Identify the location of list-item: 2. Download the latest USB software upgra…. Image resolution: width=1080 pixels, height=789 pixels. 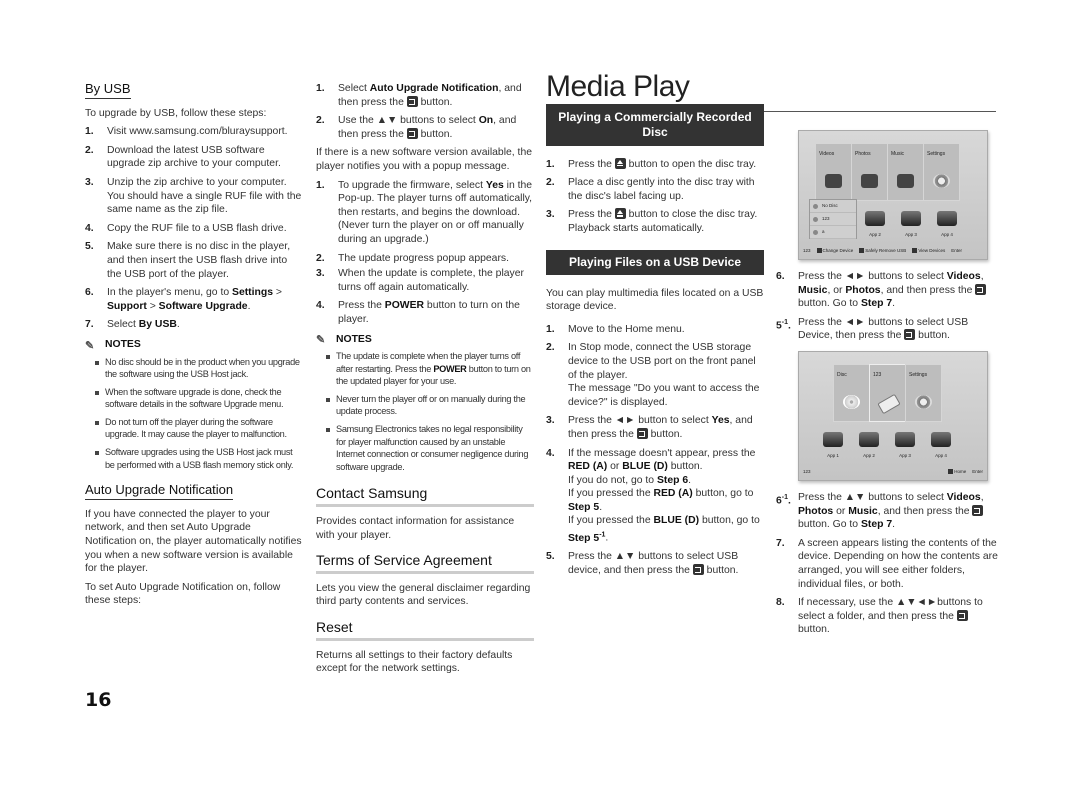
(183, 157).